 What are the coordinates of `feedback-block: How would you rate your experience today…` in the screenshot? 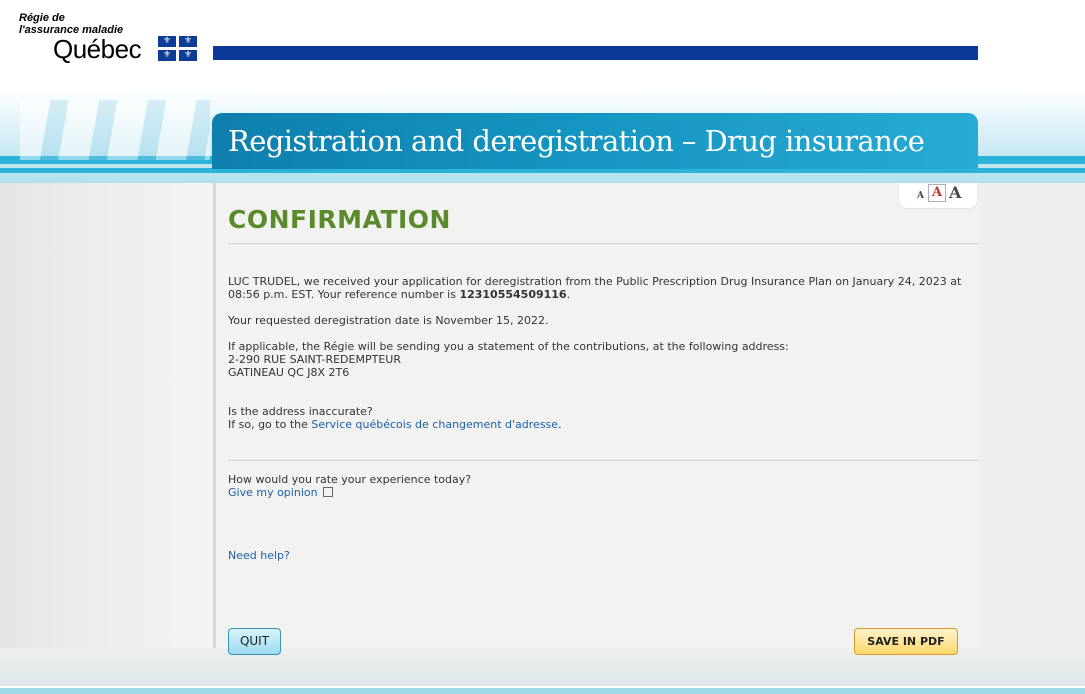 It's located at (350, 486).